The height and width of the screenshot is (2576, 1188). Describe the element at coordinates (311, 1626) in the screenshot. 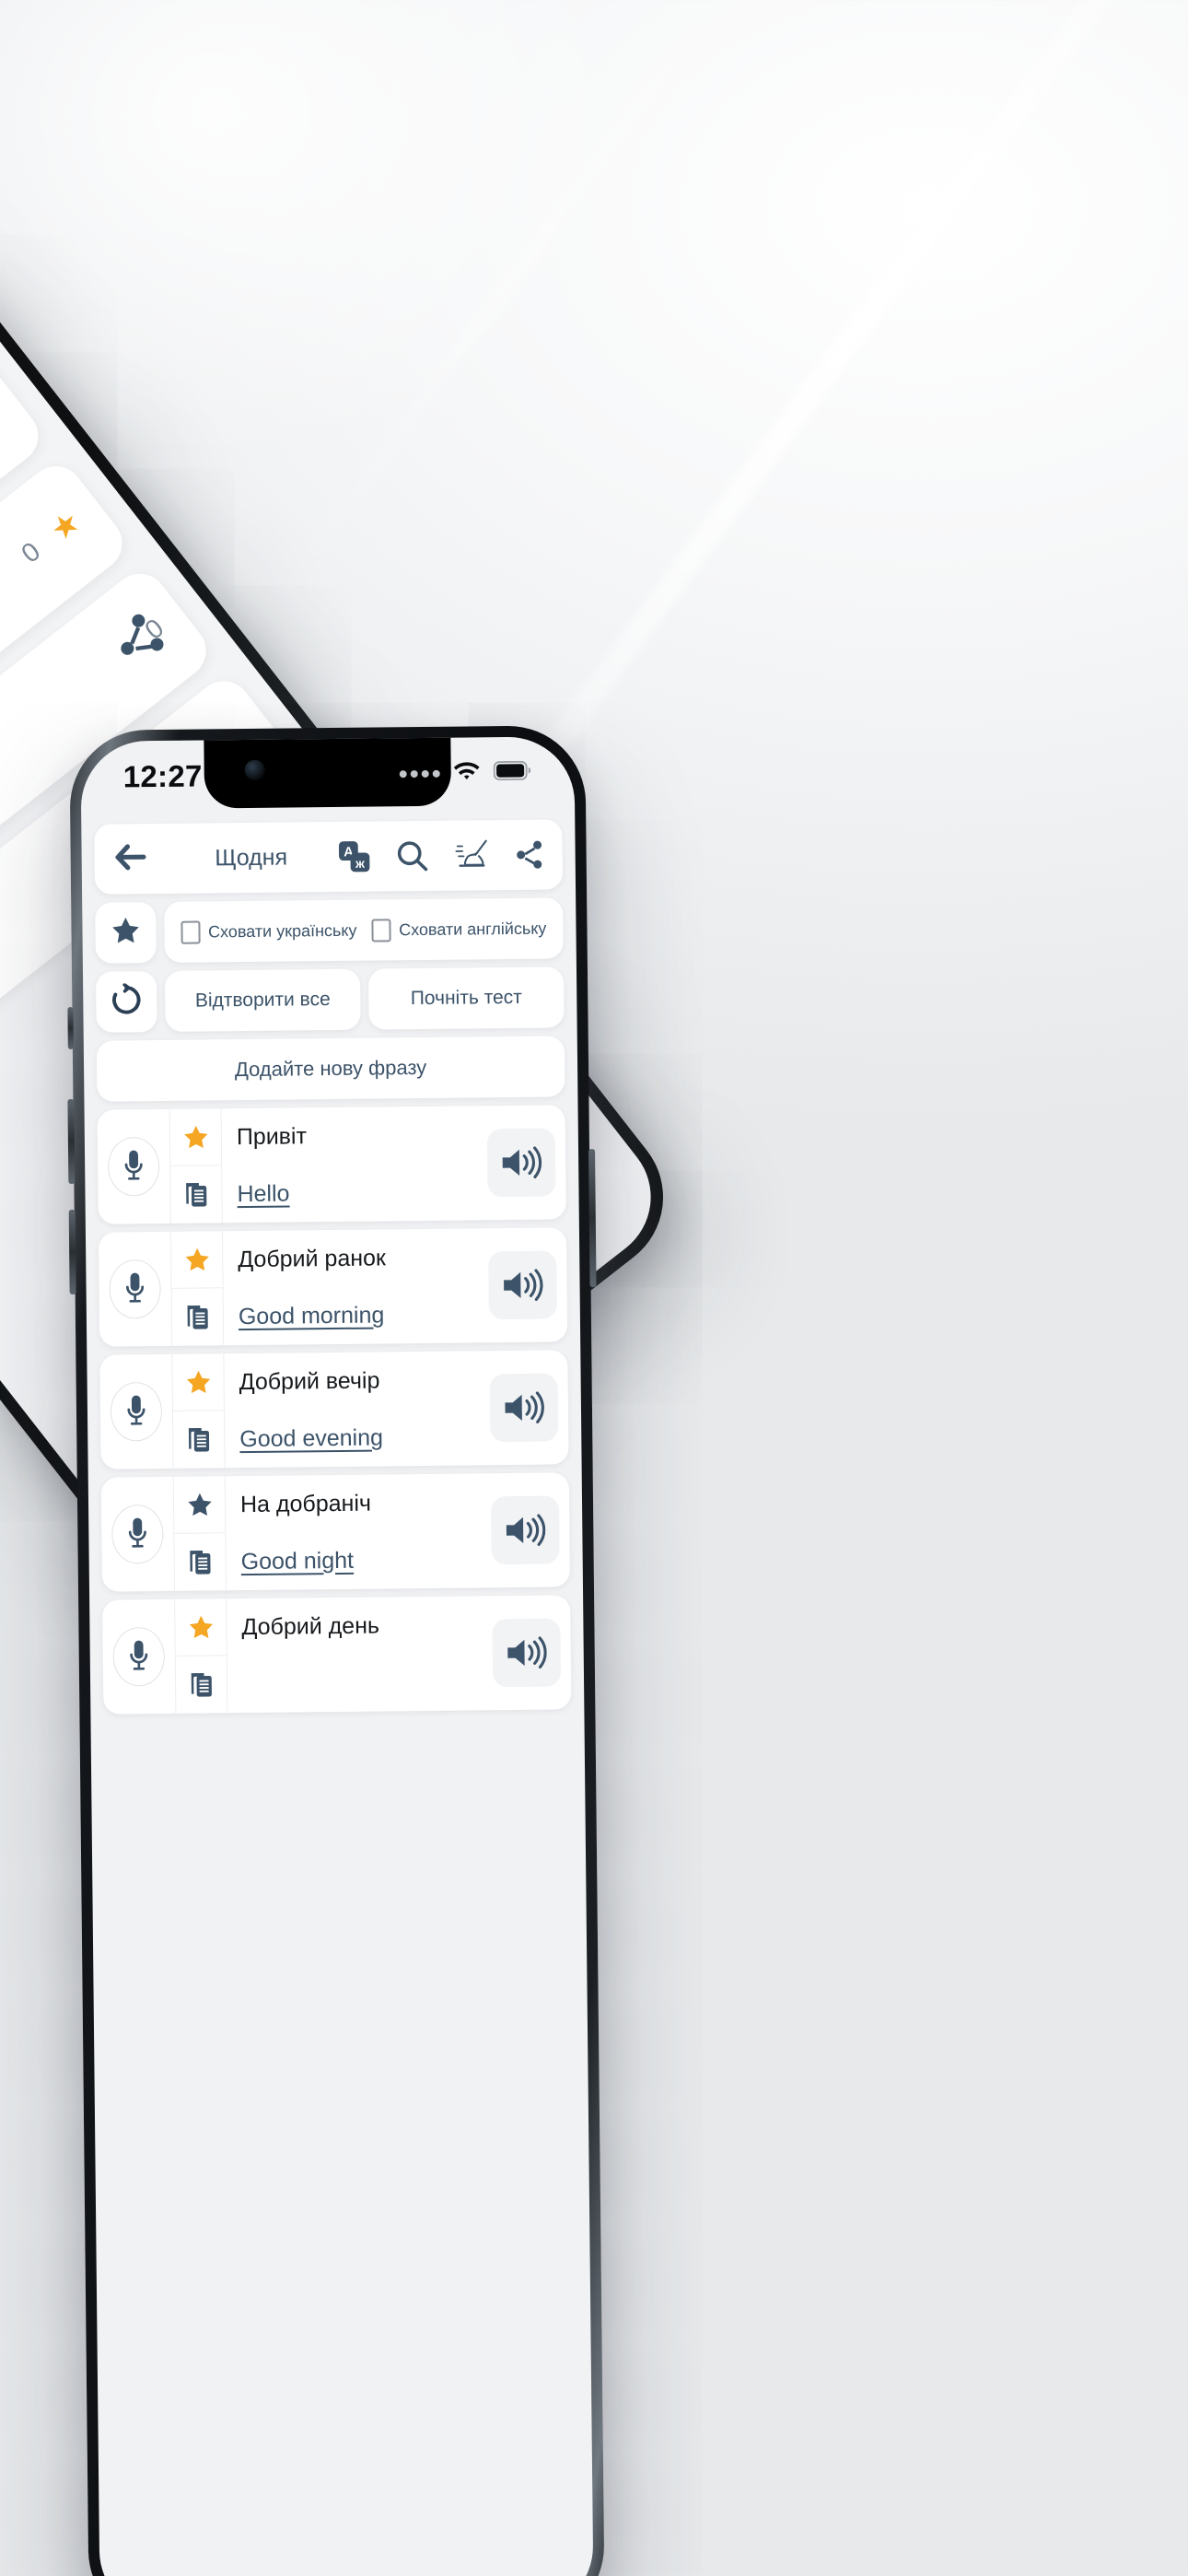

I see `phrase-source-text: Добрий день` at that location.